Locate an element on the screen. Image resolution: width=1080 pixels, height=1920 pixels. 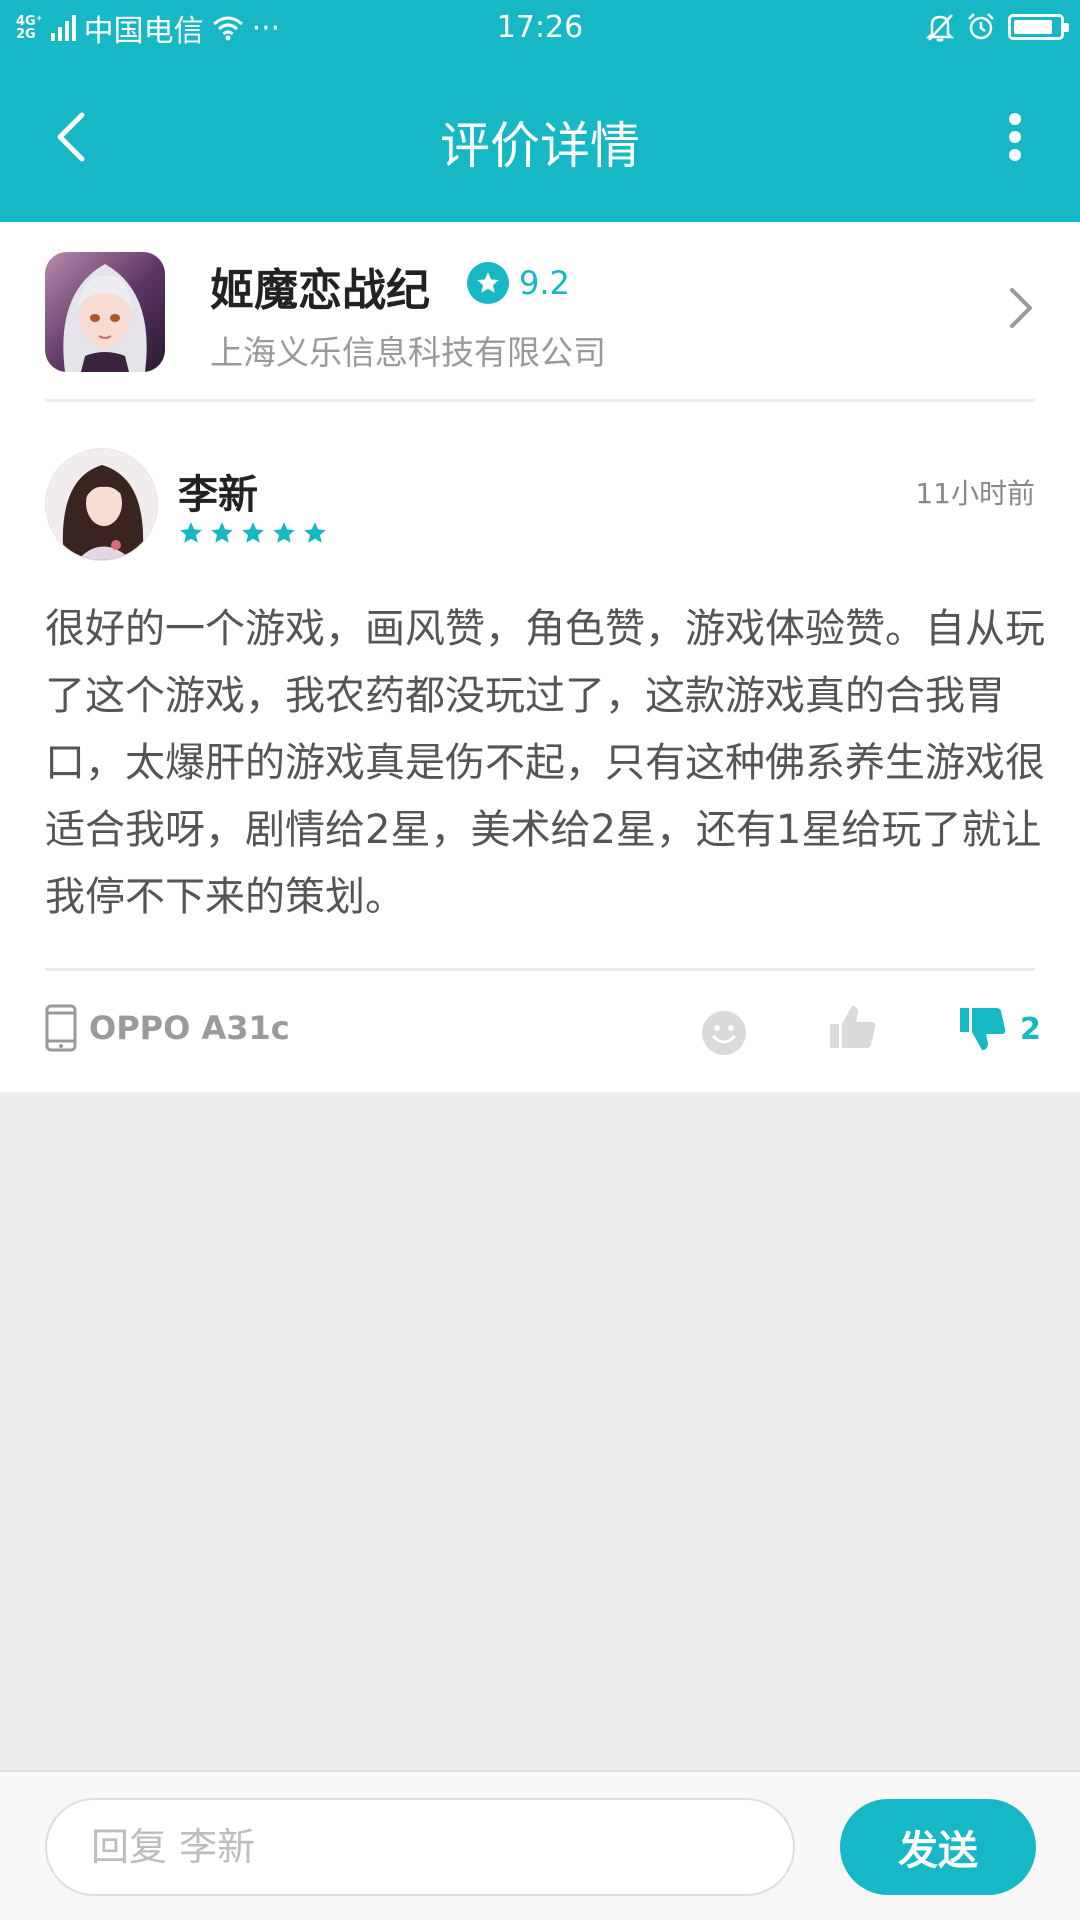
smiley-icon is located at coordinates (724, 1033).